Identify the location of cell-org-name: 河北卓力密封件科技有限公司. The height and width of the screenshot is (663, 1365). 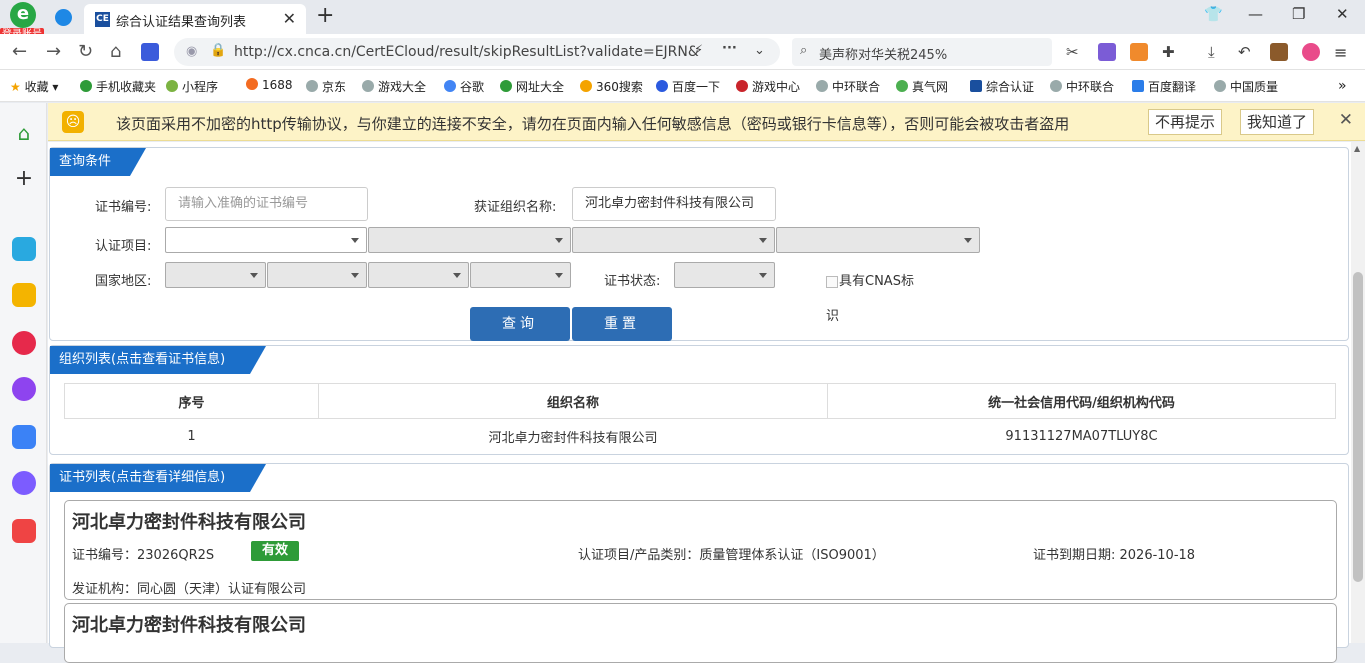
(573, 436).